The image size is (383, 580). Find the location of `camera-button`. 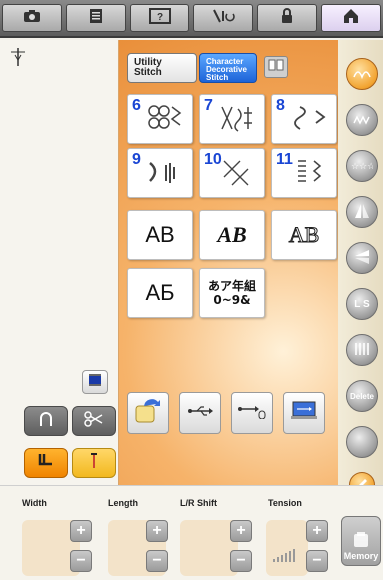

camera-button is located at coordinates (32, 18).